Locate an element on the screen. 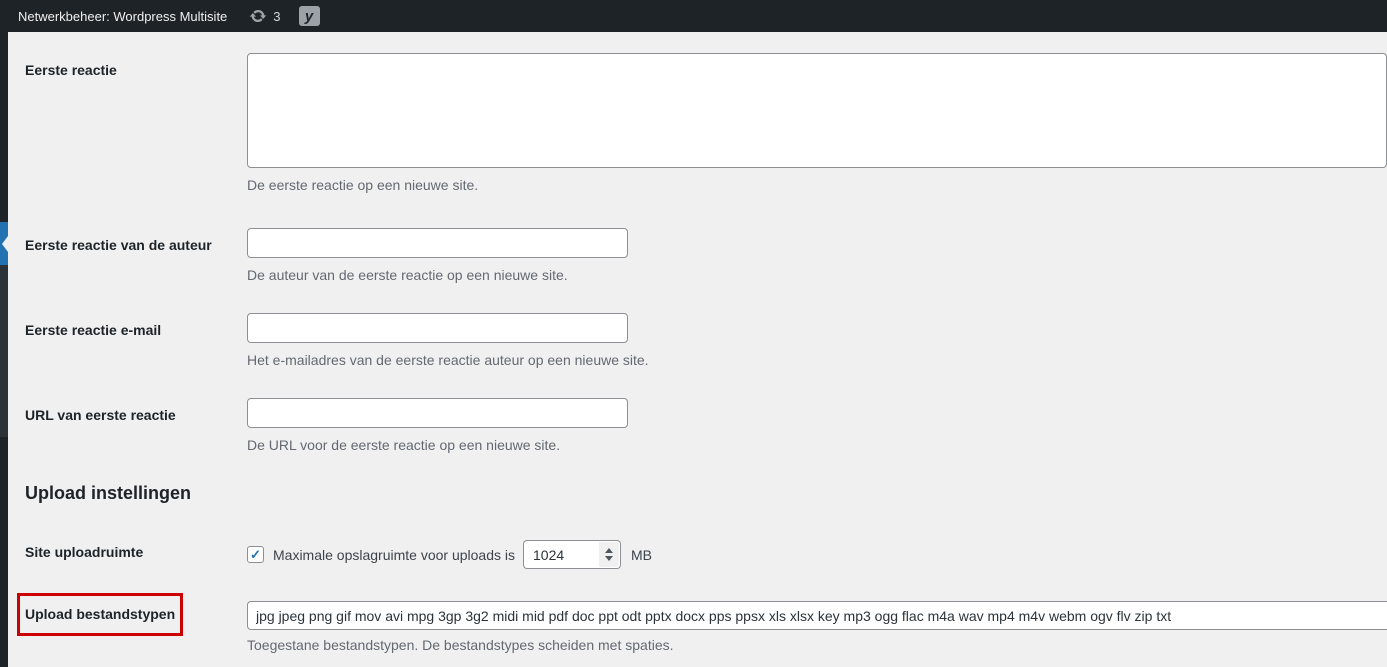 This screenshot has width=1387, height=667. upload-filetypes-label: Upload bestandstypen is located at coordinates (100, 614).